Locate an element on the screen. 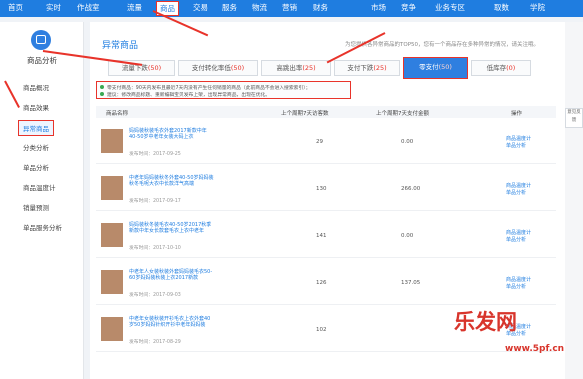  pay-amount: 266.00 is located at coordinates (411, 189).